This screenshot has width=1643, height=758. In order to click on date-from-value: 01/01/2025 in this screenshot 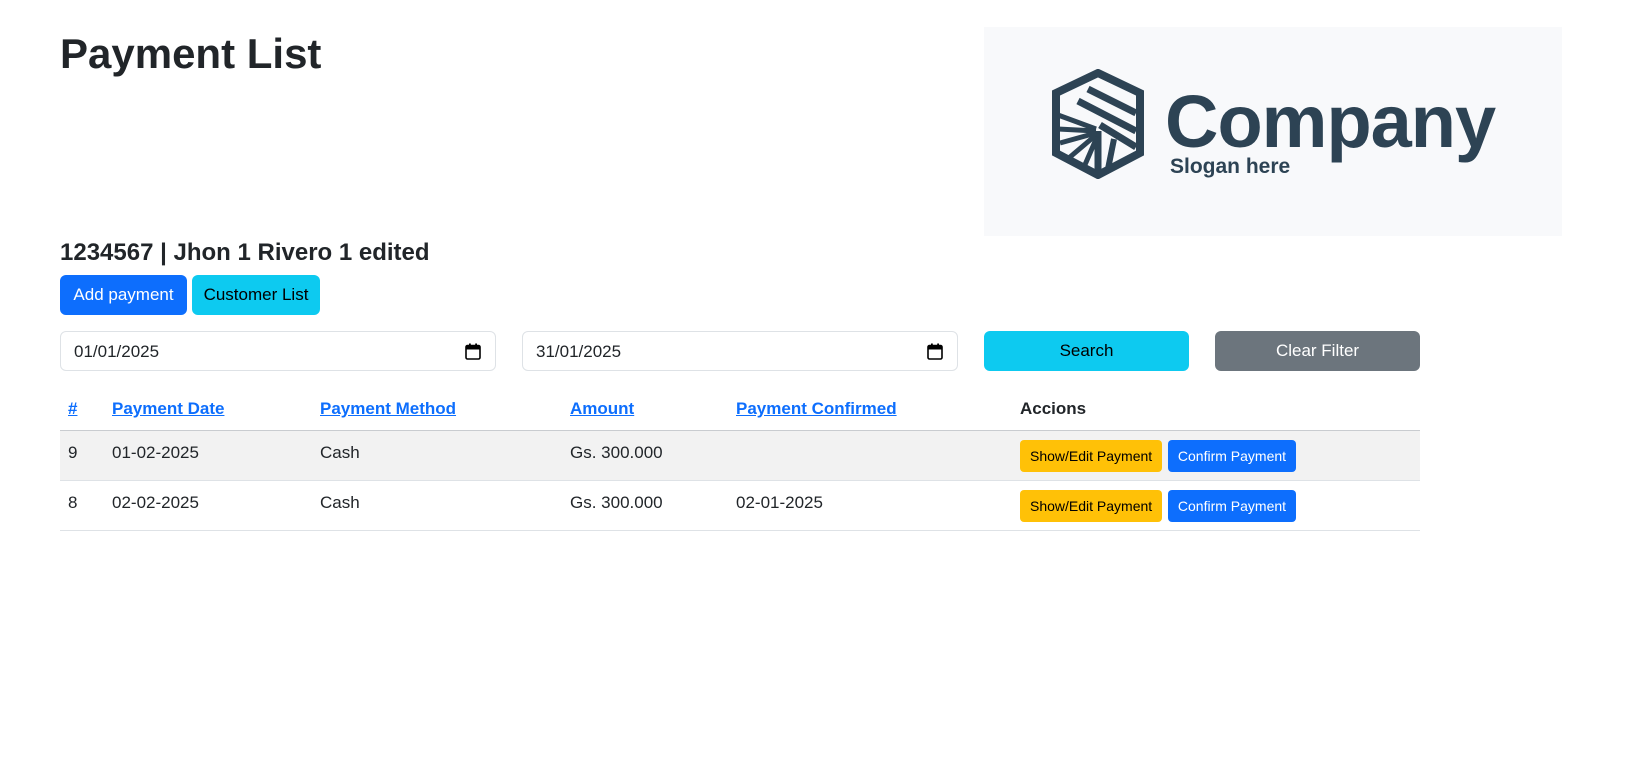, I will do `click(117, 351)`.